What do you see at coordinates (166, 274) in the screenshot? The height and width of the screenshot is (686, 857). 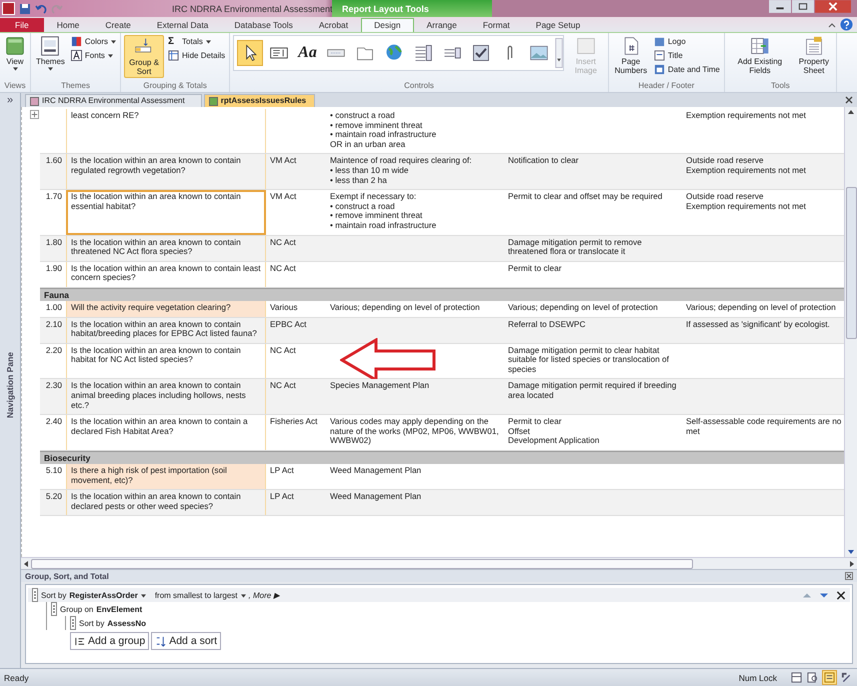 I see `question-cell: Is the location within an area known to contain least concern species?` at bounding box center [166, 274].